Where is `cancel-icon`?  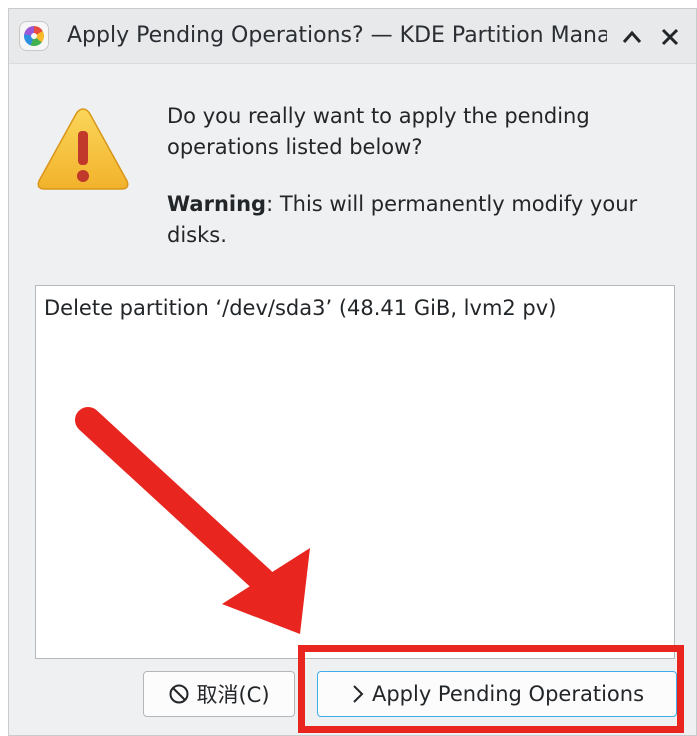
cancel-icon is located at coordinates (179, 694).